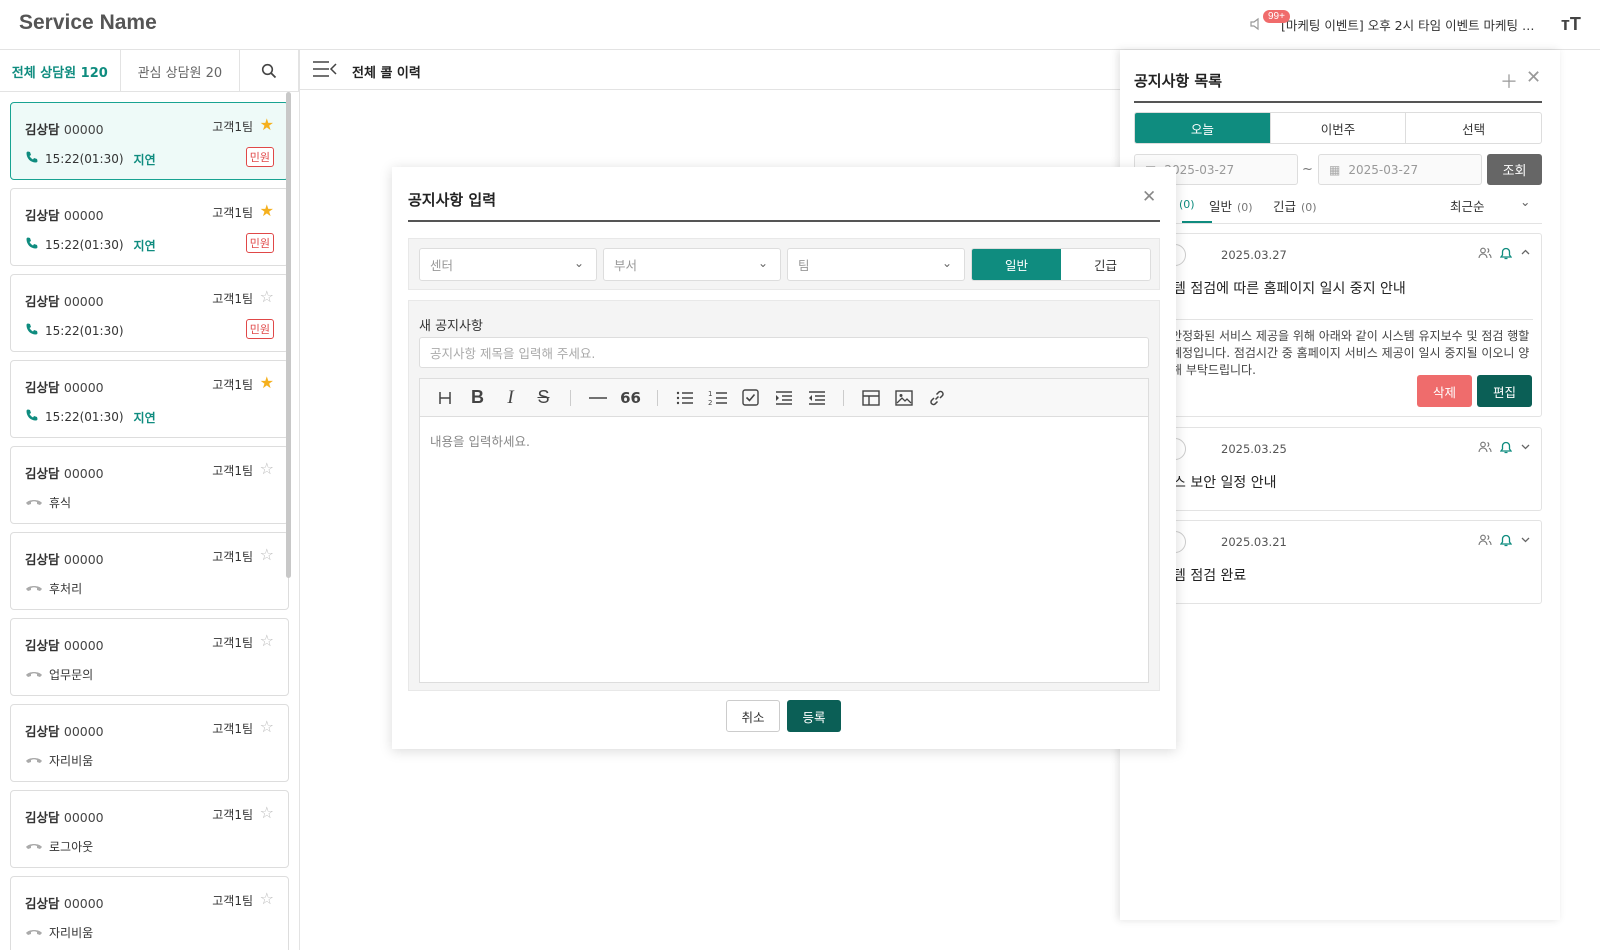  I want to click on center-select: 센터 ⌄, so click(508, 264).